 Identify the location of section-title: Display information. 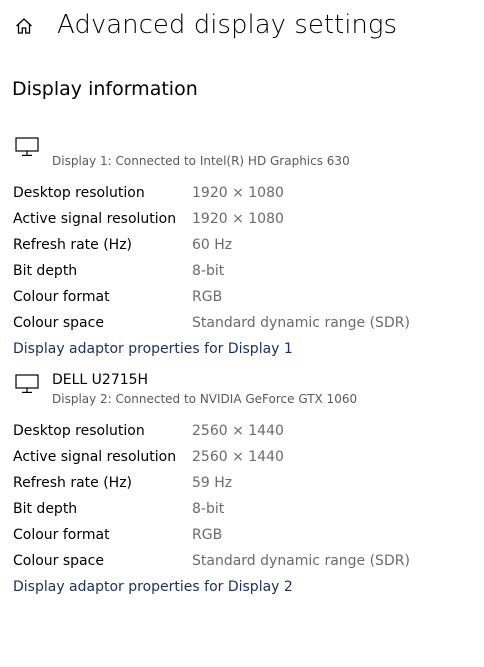
(105, 89).